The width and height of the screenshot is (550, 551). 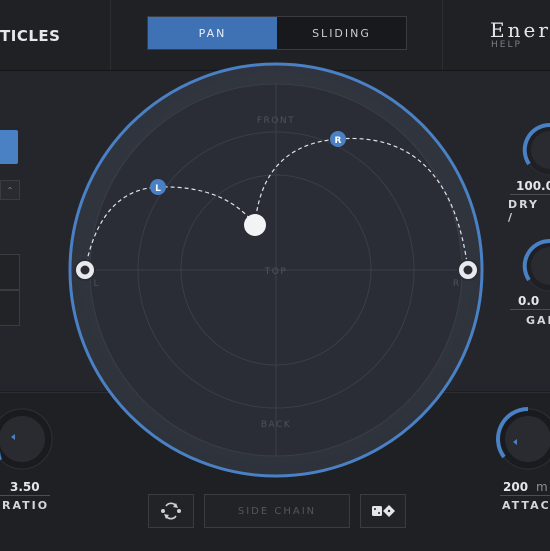 What do you see at coordinates (338, 141) in the screenshot?
I see `right-node-label: R` at bounding box center [338, 141].